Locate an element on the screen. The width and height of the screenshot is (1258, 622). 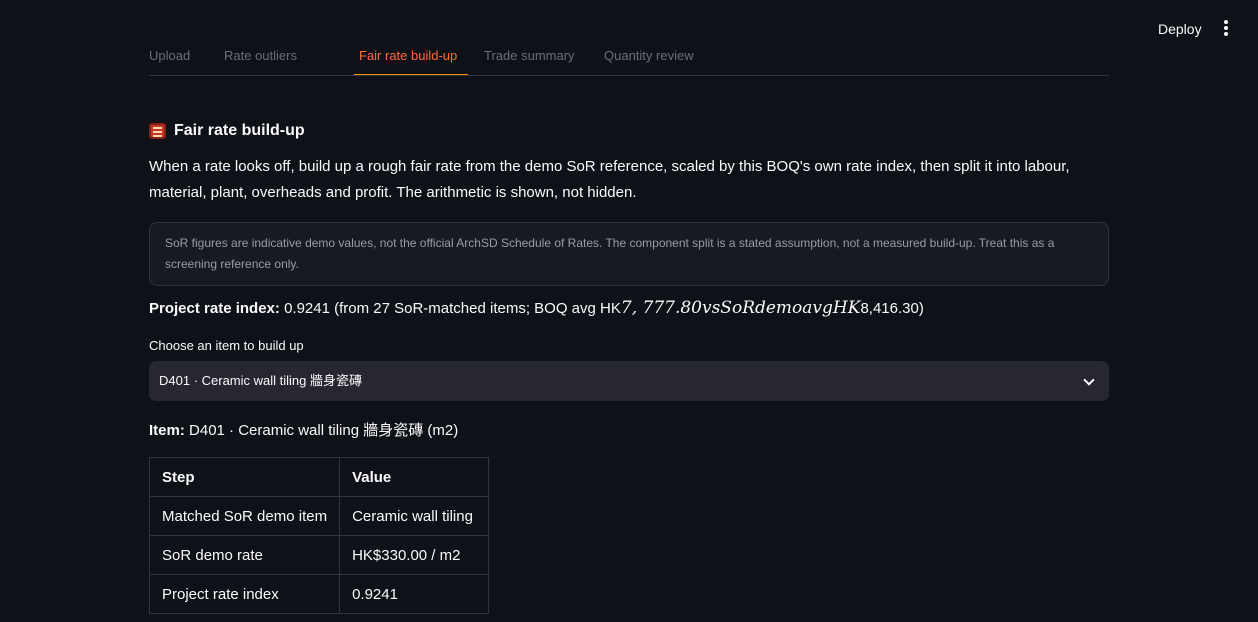
deploy-button: Deploy is located at coordinates (1180, 29).